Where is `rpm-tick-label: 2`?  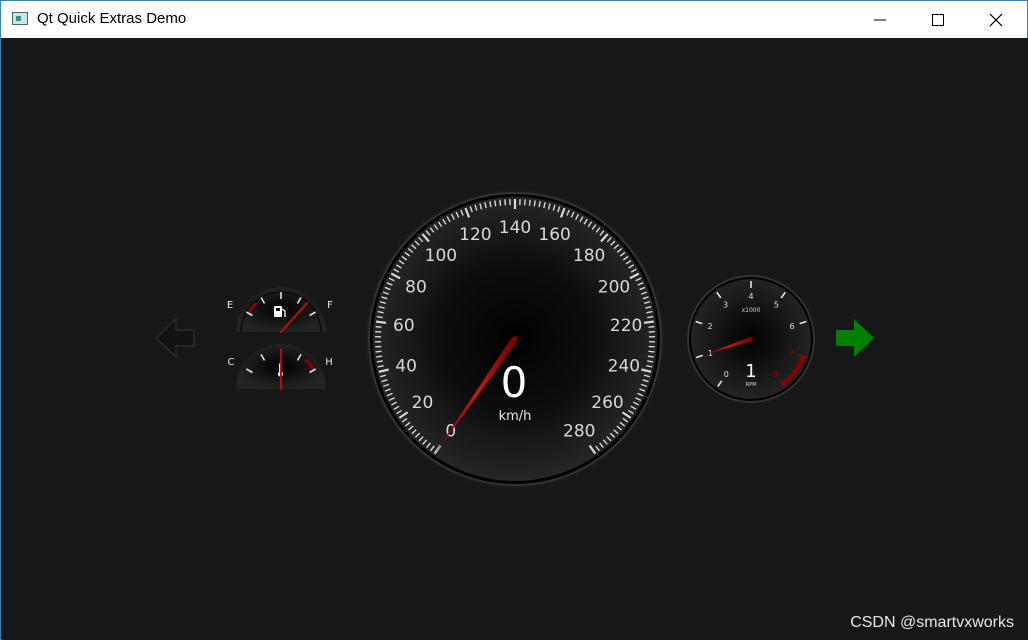
rpm-tick-label: 2 is located at coordinates (709, 326).